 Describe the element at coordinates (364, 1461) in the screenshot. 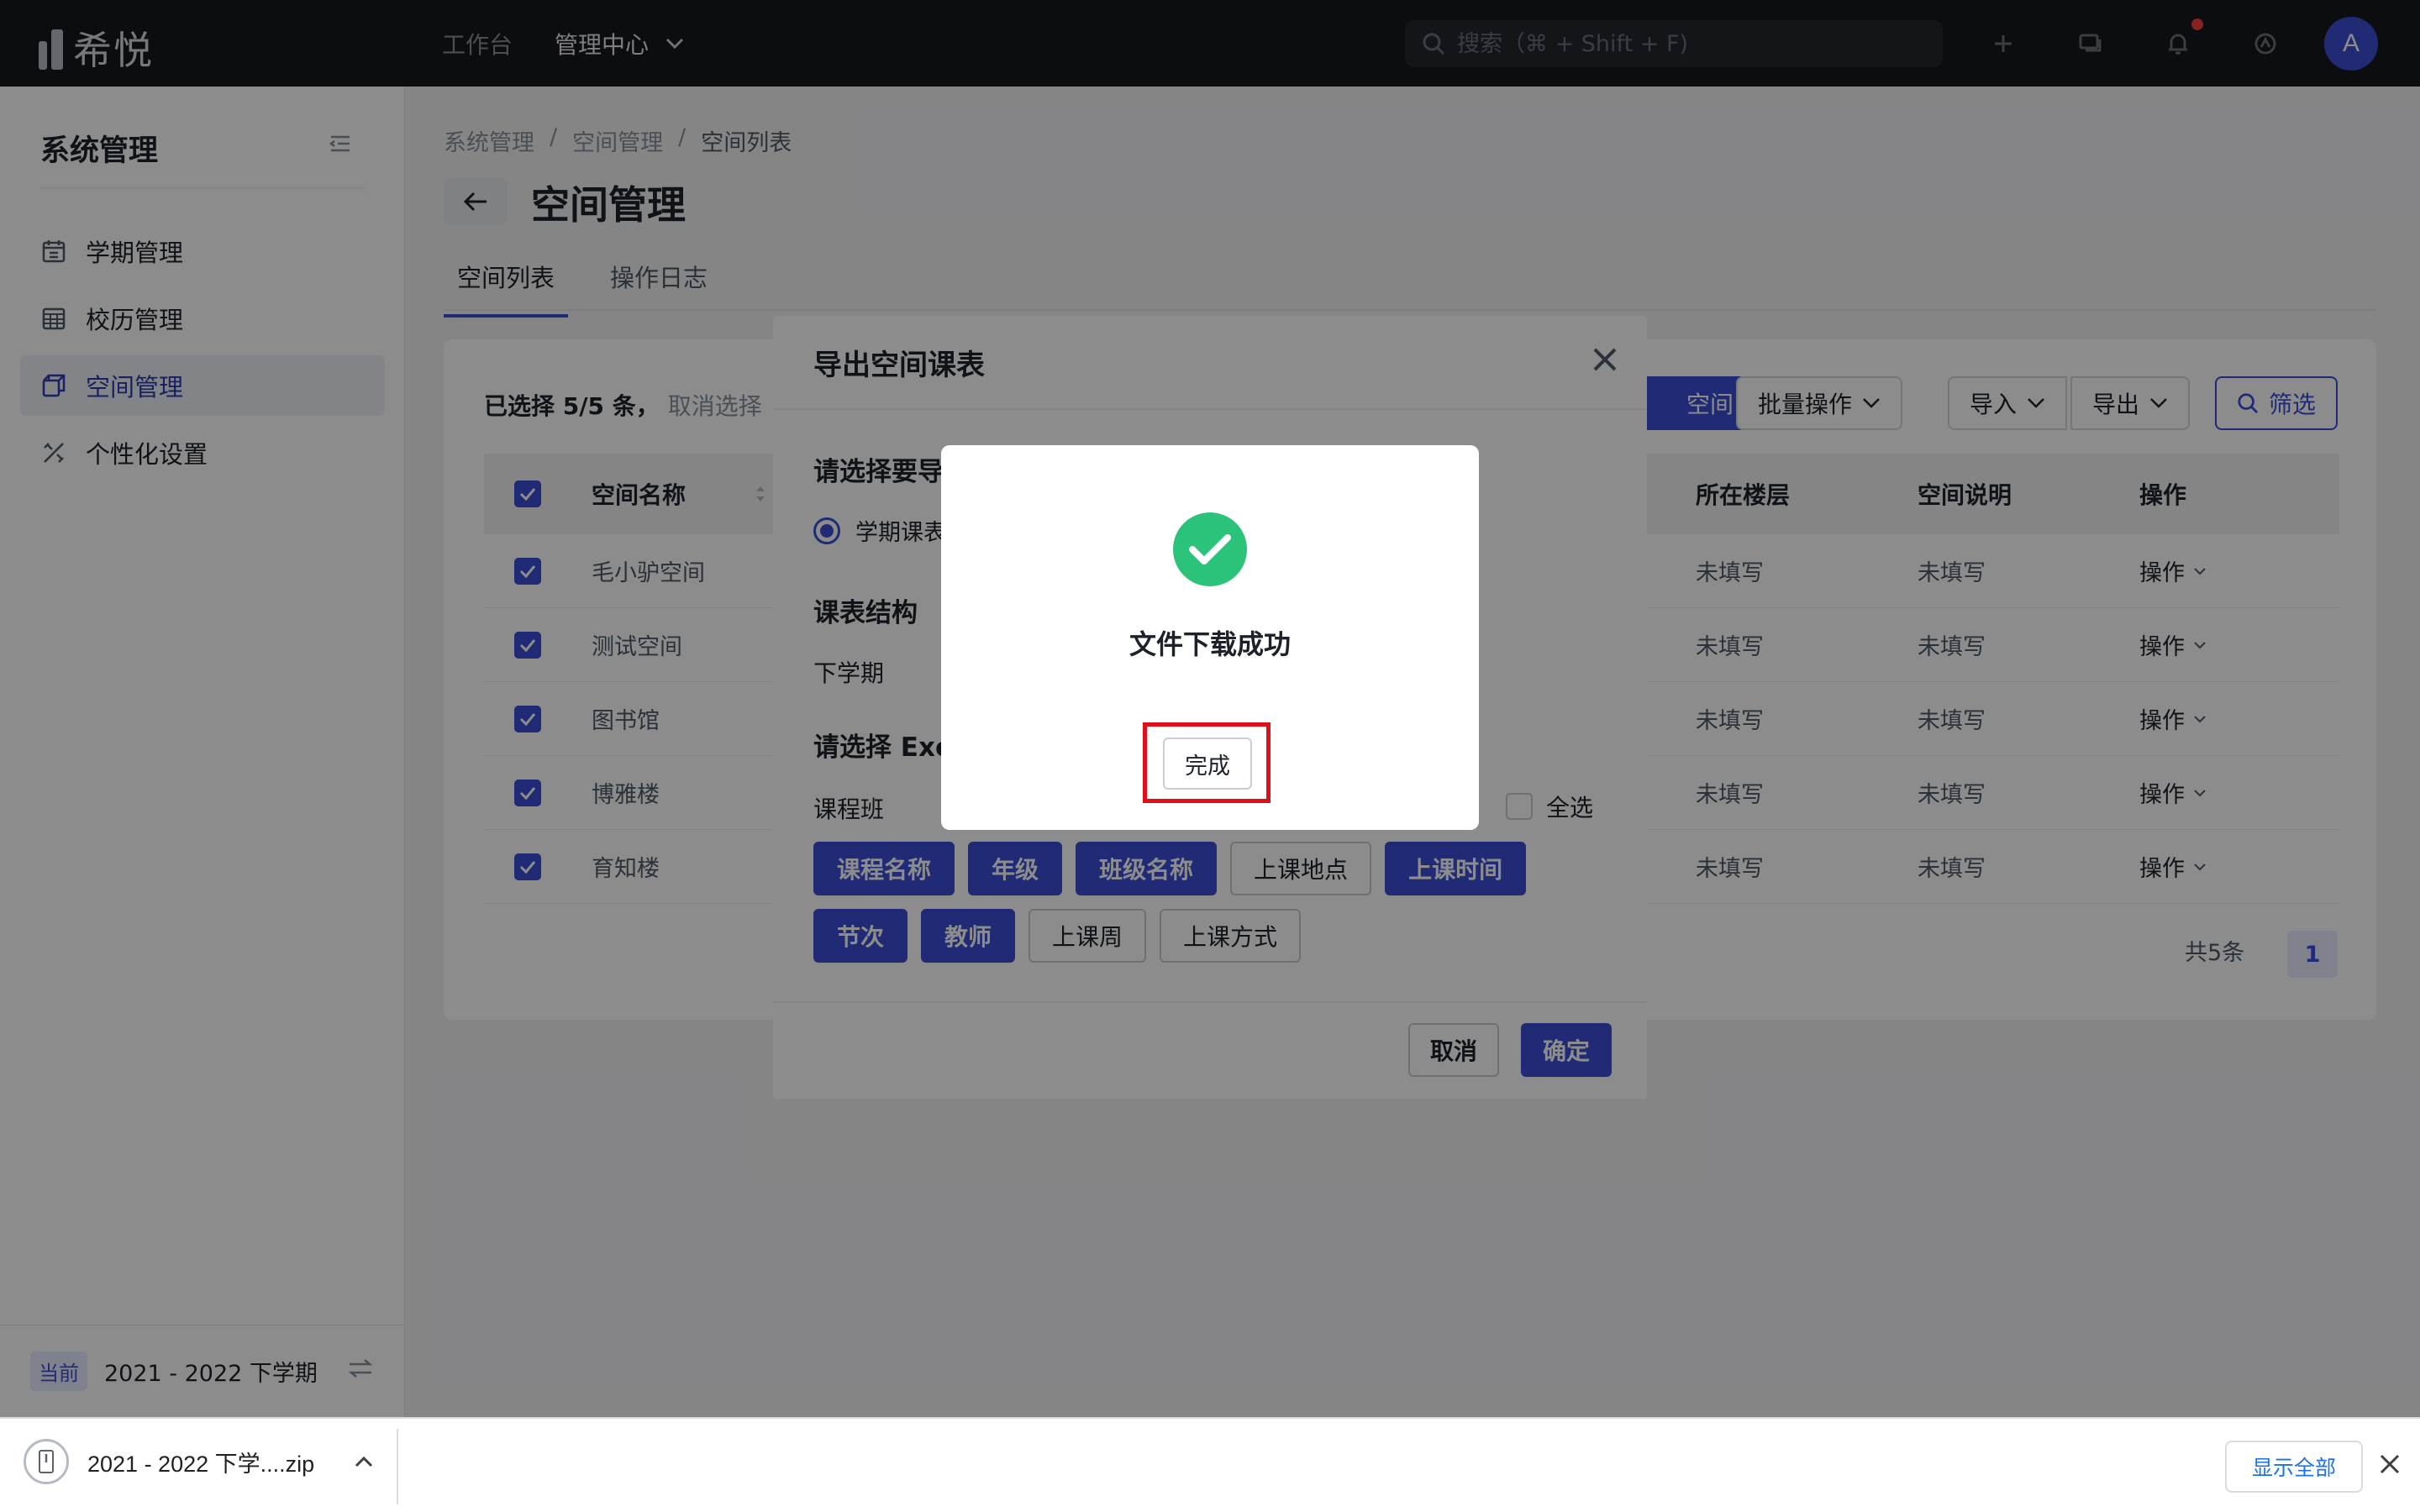

I see `chevron-up-icon` at that location.